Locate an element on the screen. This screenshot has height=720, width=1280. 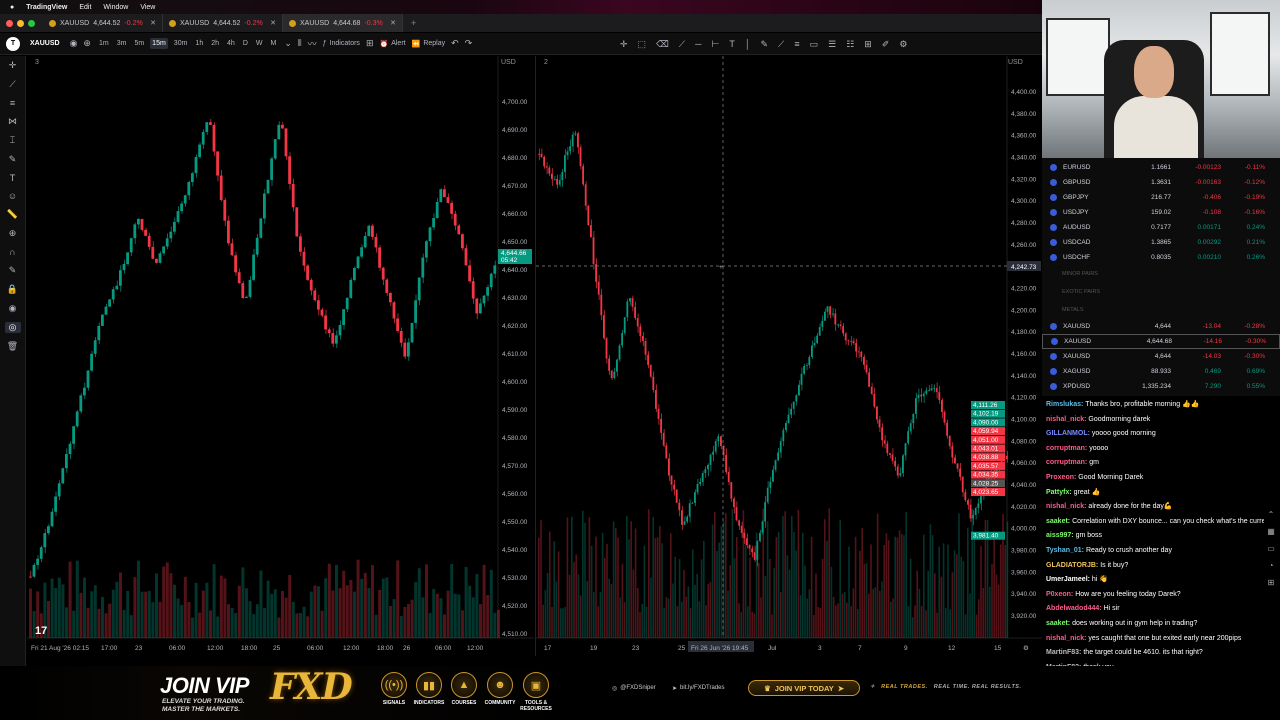
watchlist-section: EXOTIC PAIRS is located at coordinates (1161, 292).